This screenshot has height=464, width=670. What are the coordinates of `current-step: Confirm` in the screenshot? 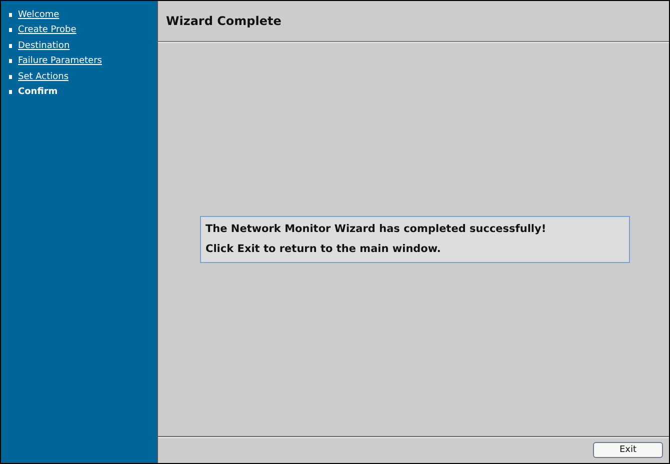 It's located at (38, 92).